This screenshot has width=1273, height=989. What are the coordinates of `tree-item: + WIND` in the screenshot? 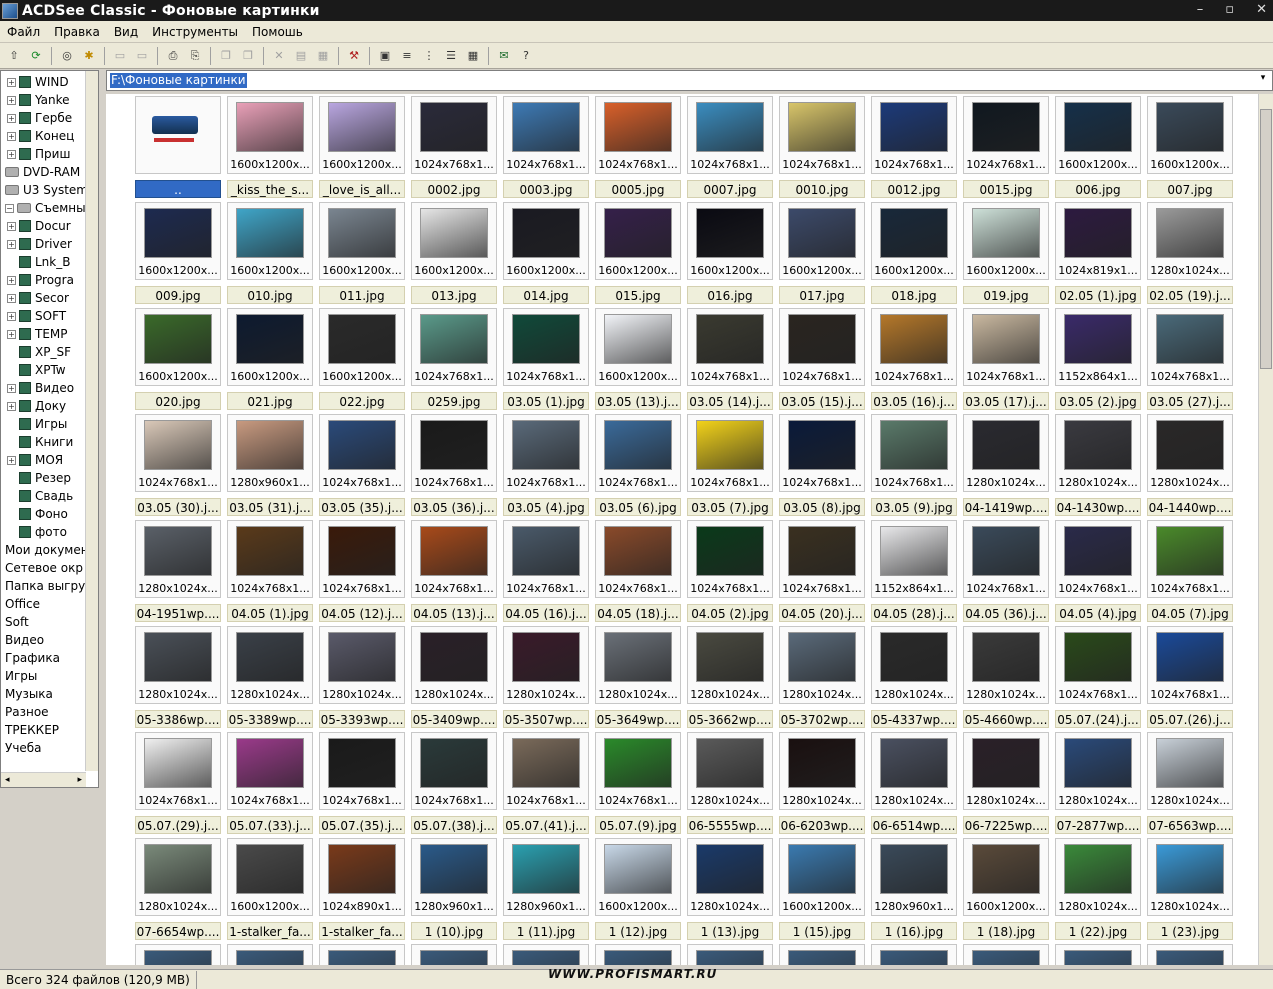 It's located at (49, 82).